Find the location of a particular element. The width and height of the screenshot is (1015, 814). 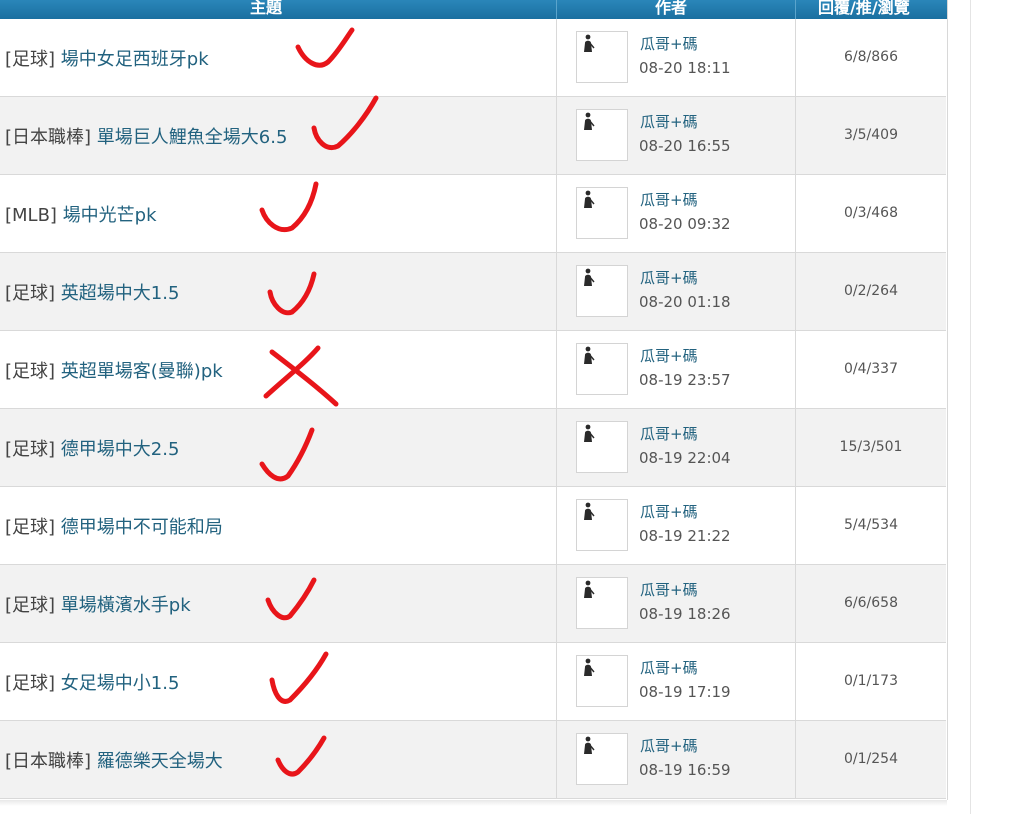

red-cross-mark-icon is located at coordinates (301, 376).